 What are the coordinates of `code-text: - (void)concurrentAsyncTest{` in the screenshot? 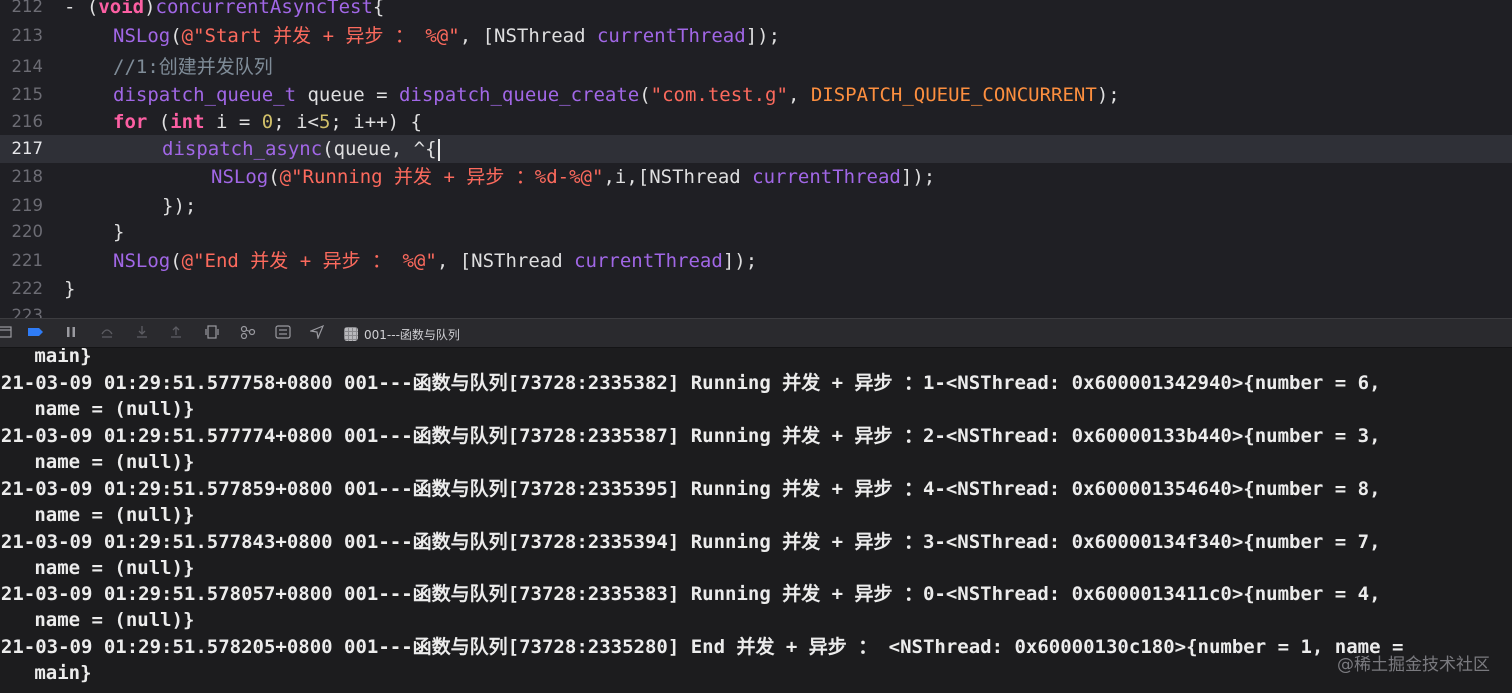 It's located at (224, 9).